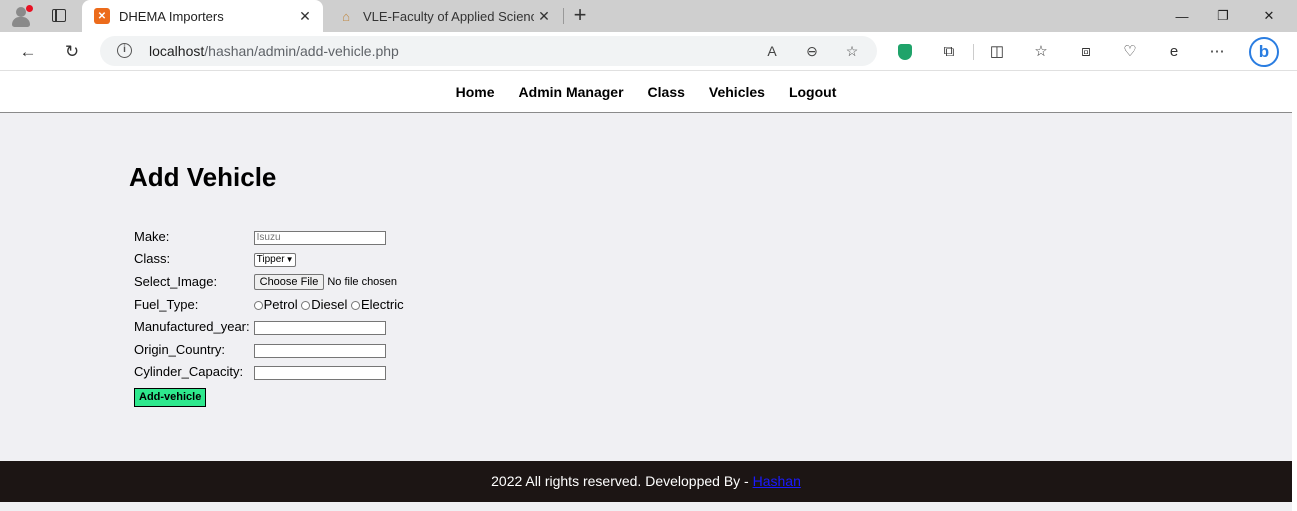 The height and width of the screenshot is (511, 1297). Describe the element at coordinates (362, 281) in the screenshot. I see `no-file-text: No file chosen` at that location.